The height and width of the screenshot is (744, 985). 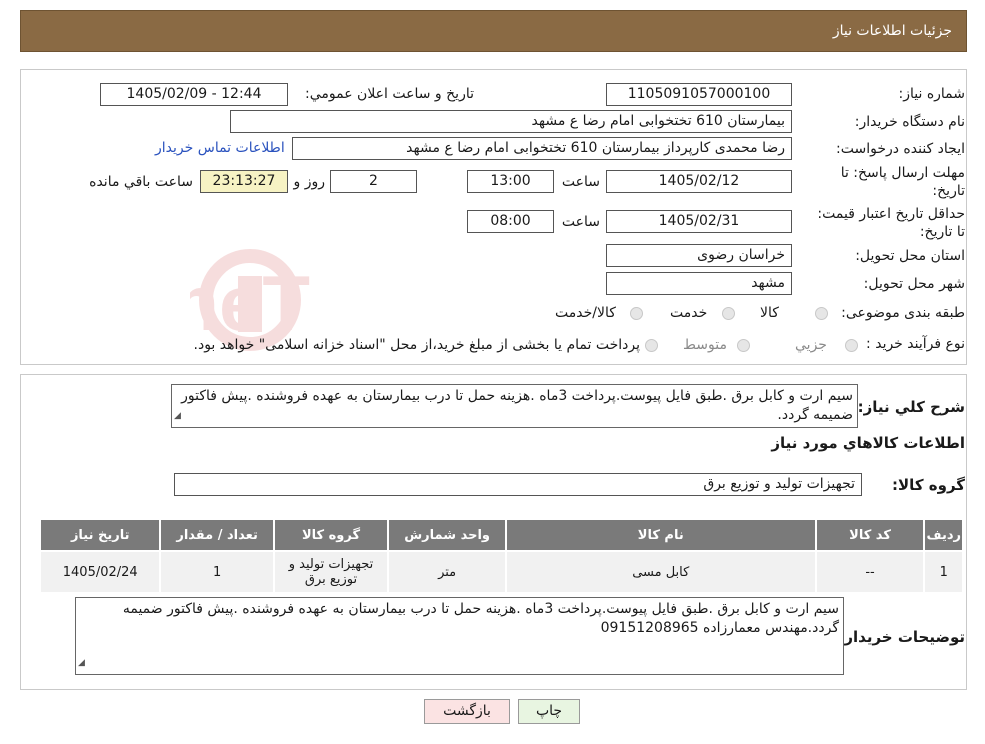 What do you see at coordinates (699, 283) in the screenshot?
I see `city-field: مشهد` at bounding box center [699, 283].